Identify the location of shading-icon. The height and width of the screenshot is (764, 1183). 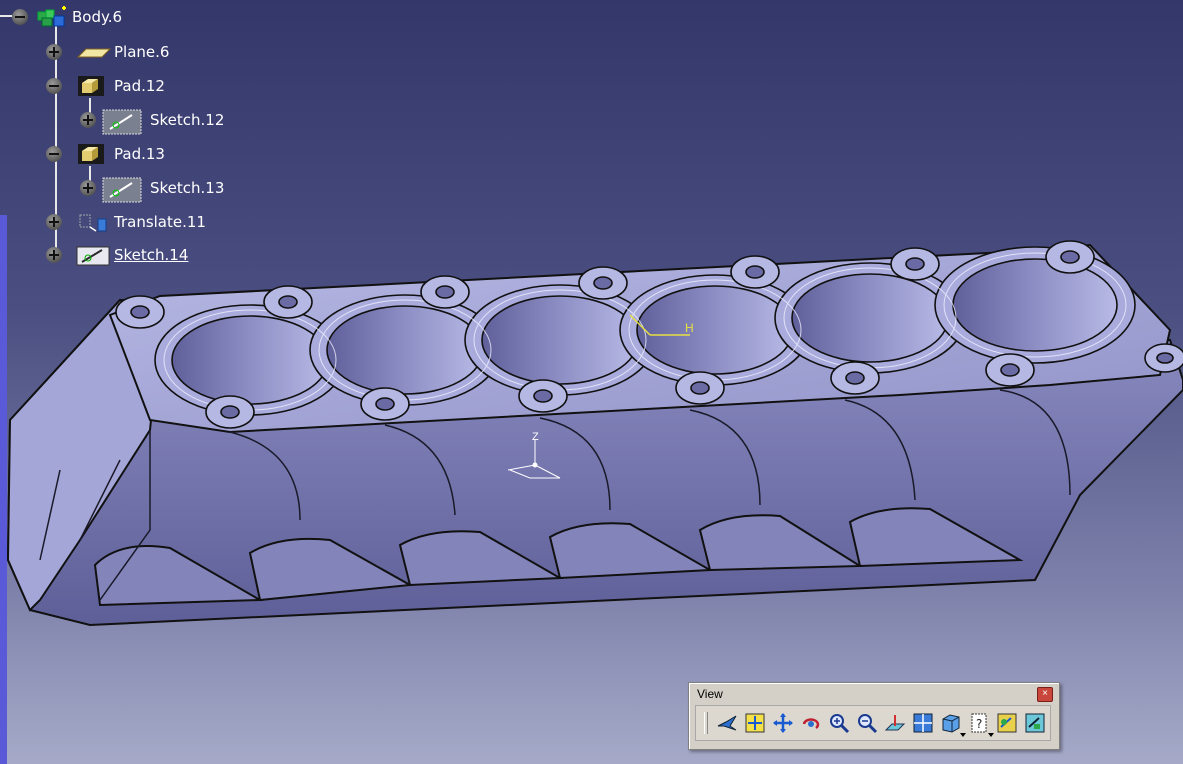
(1035, 723).